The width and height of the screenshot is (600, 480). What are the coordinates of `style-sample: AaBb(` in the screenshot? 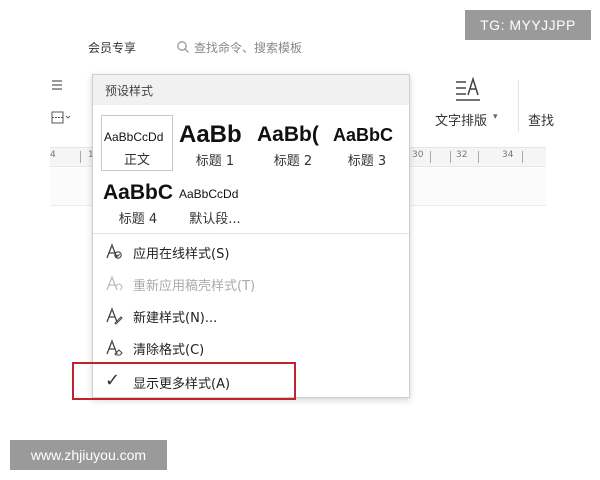 It's located at (288, 134).